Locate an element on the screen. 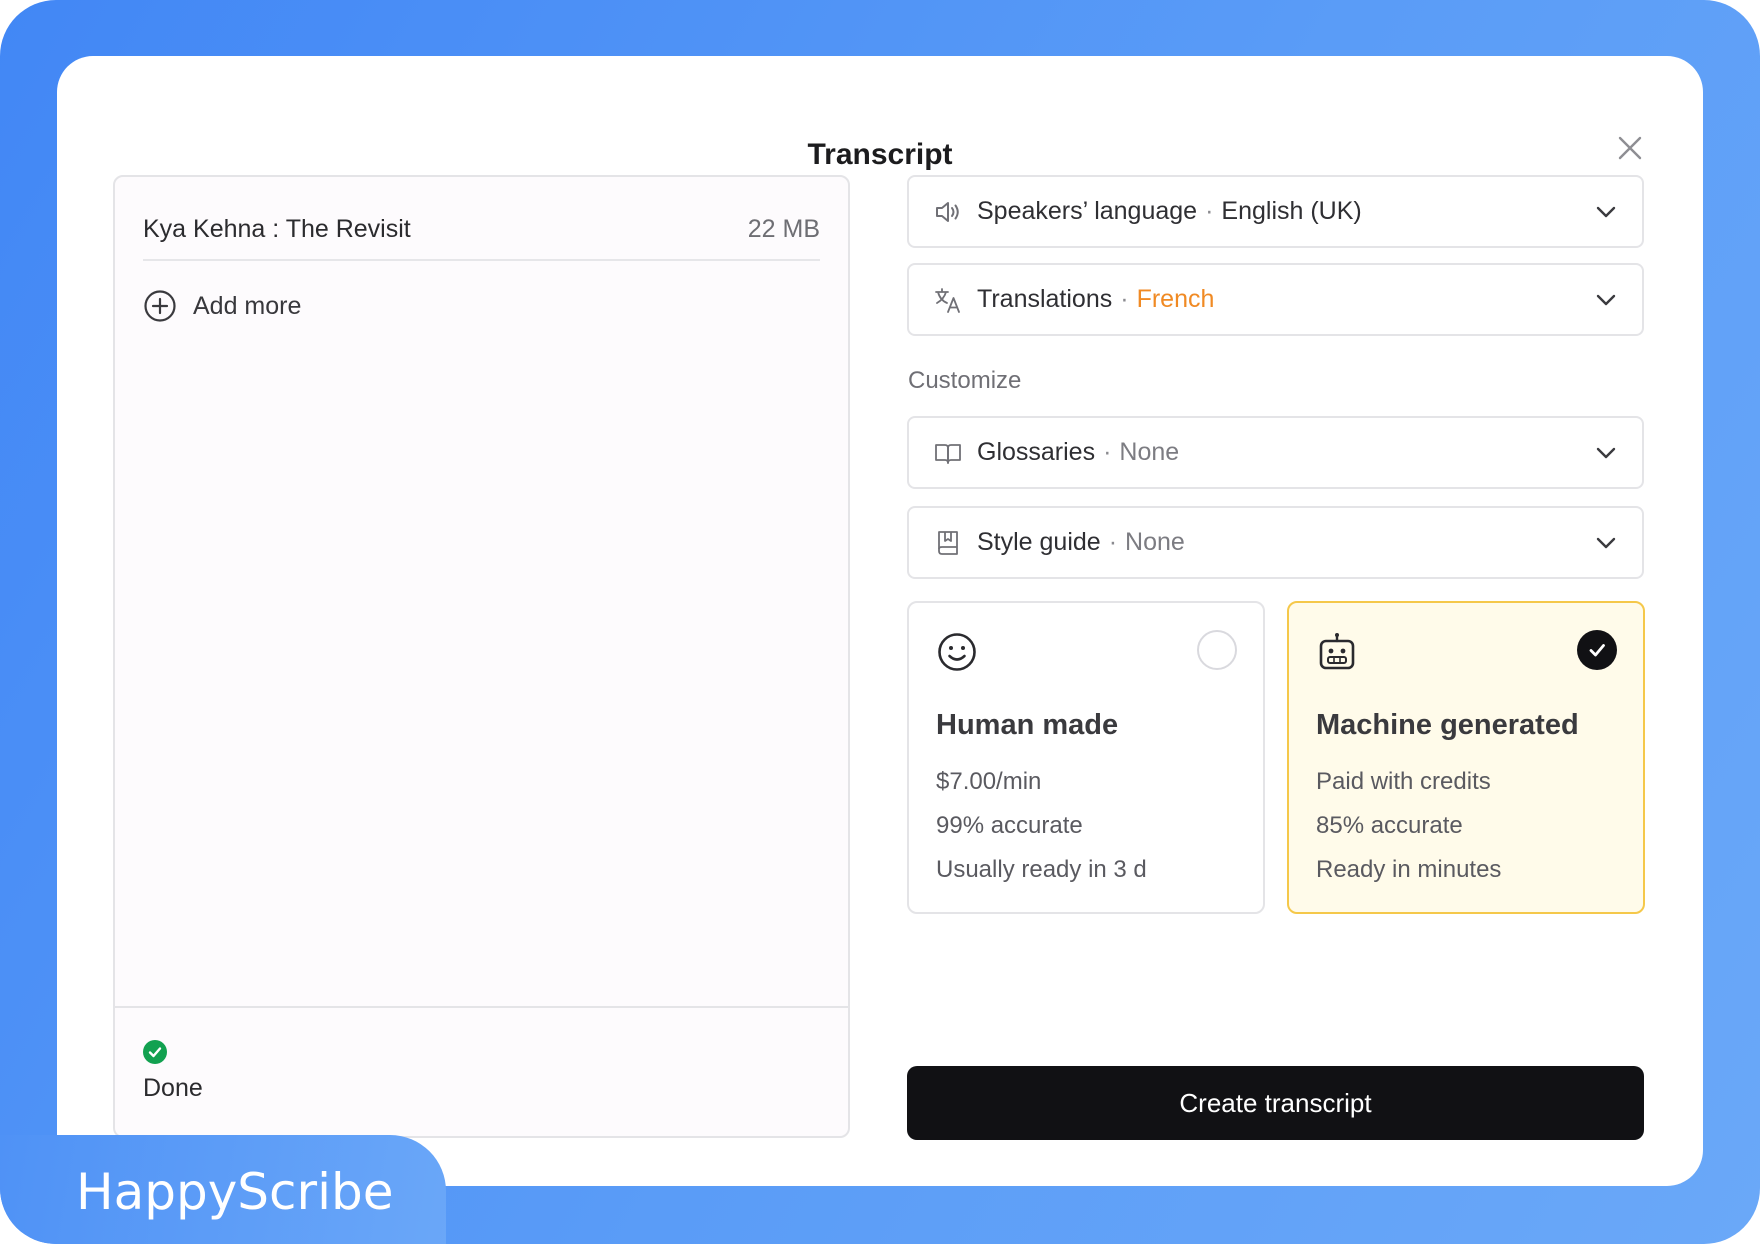 Image resolution: width=1760 pixels, height=1244 pixels. glossaries-value: None is located at coordinates (1149, 452).